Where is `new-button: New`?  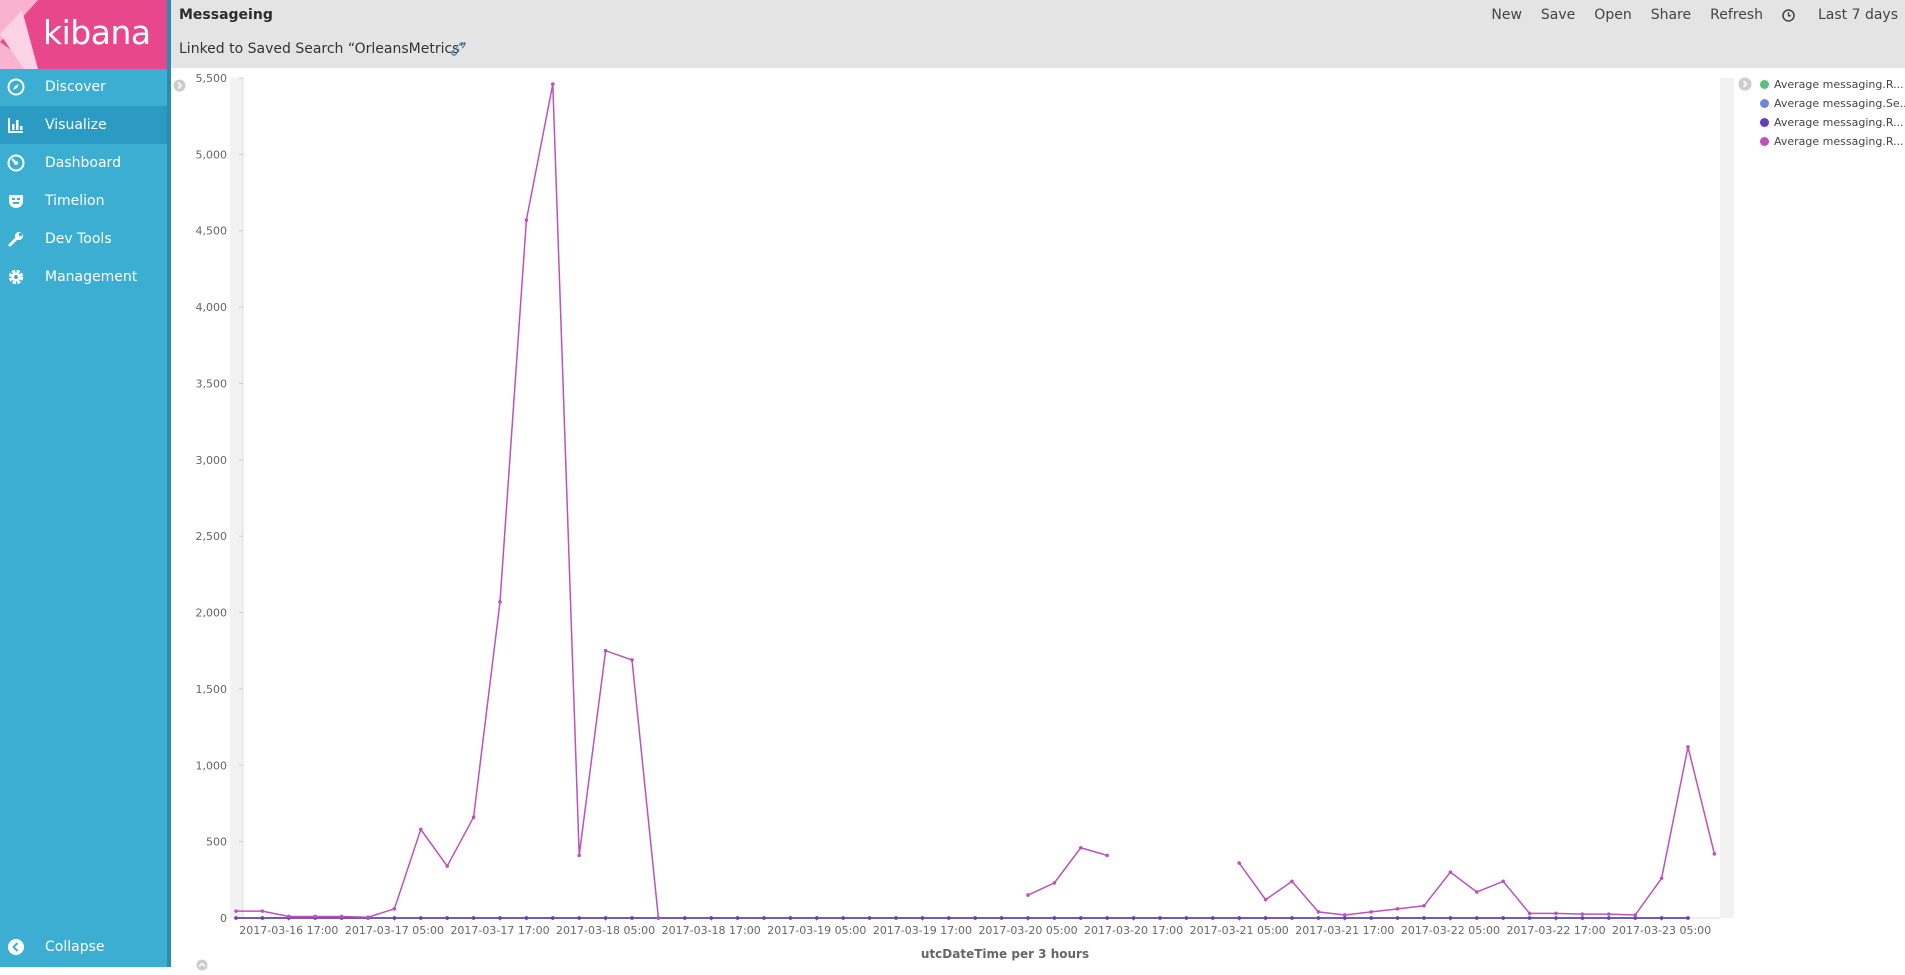
new-button: New is located at coordinates (1506, 15).